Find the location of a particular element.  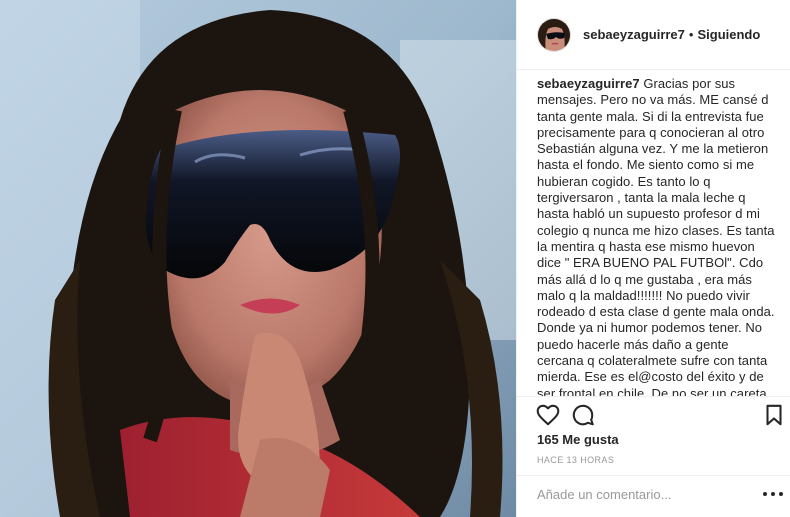

follow-status-button: Siguiendo is located at coordinates (728, 34).